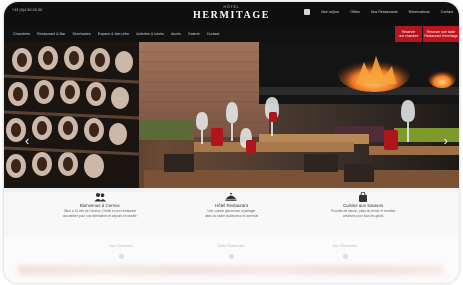 The width and height of the screenshot is (463, 285). I want to click on bag-icon, so click(363, 197).